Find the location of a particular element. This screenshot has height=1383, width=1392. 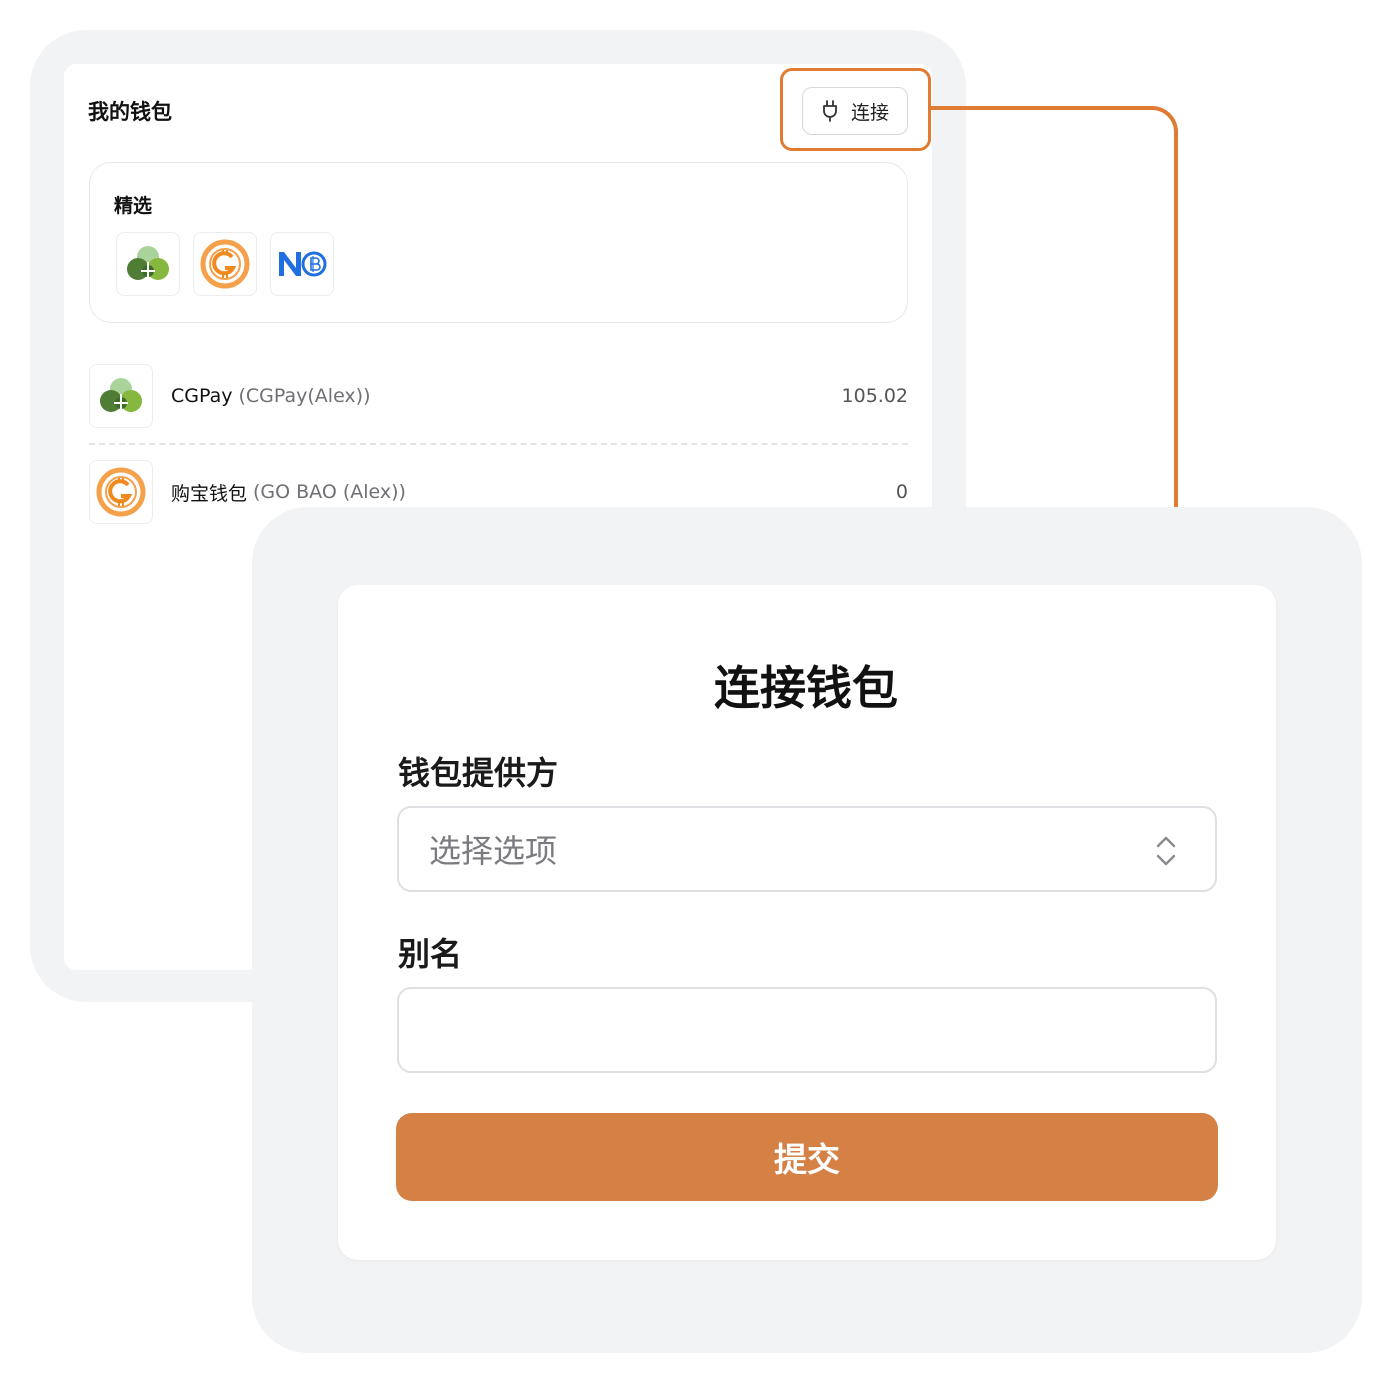

featured-logo-list is located at coordinates (225, 264).